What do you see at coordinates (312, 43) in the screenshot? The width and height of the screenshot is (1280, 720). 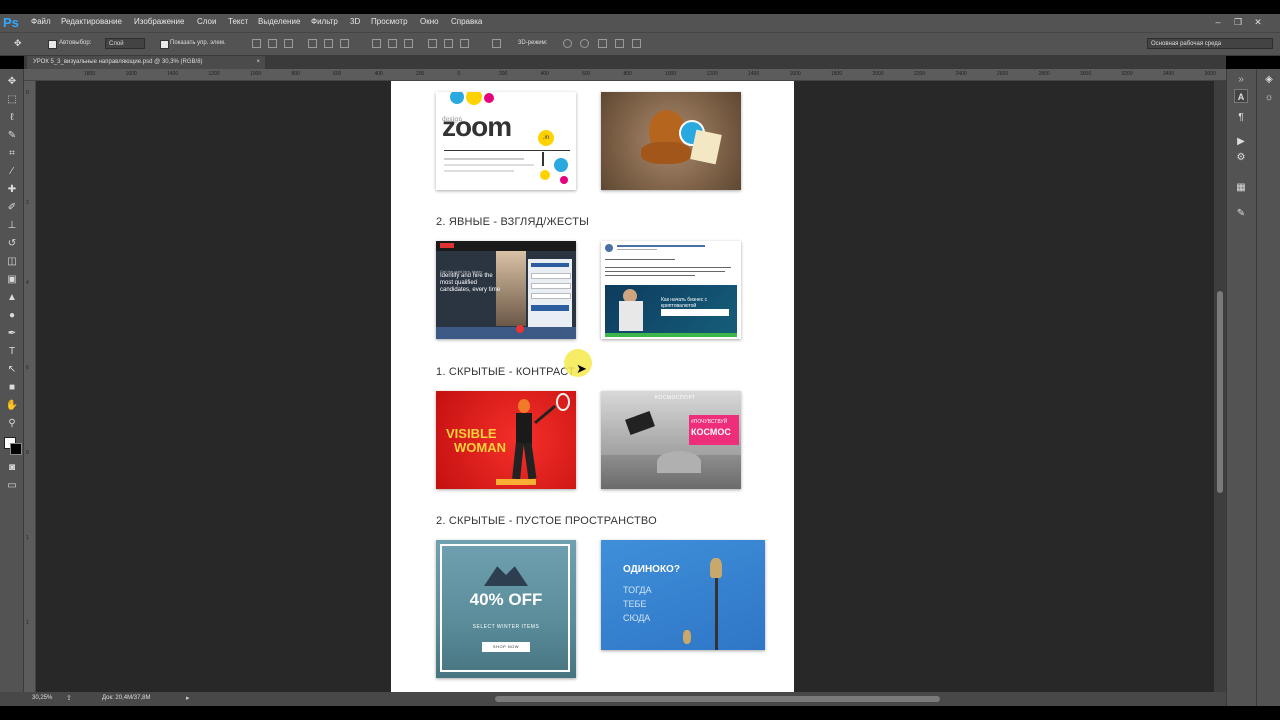 I see `align-left-icon` at bounding box center [312, 43].